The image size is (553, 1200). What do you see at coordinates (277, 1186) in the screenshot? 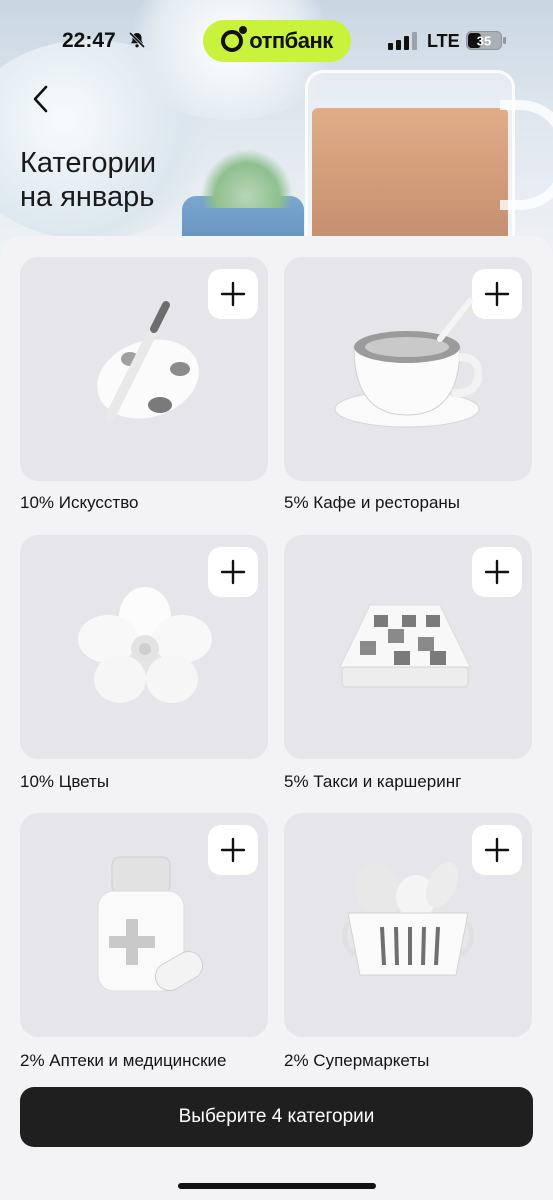
I see `home-indicator` at bounding box center [277, 1186].